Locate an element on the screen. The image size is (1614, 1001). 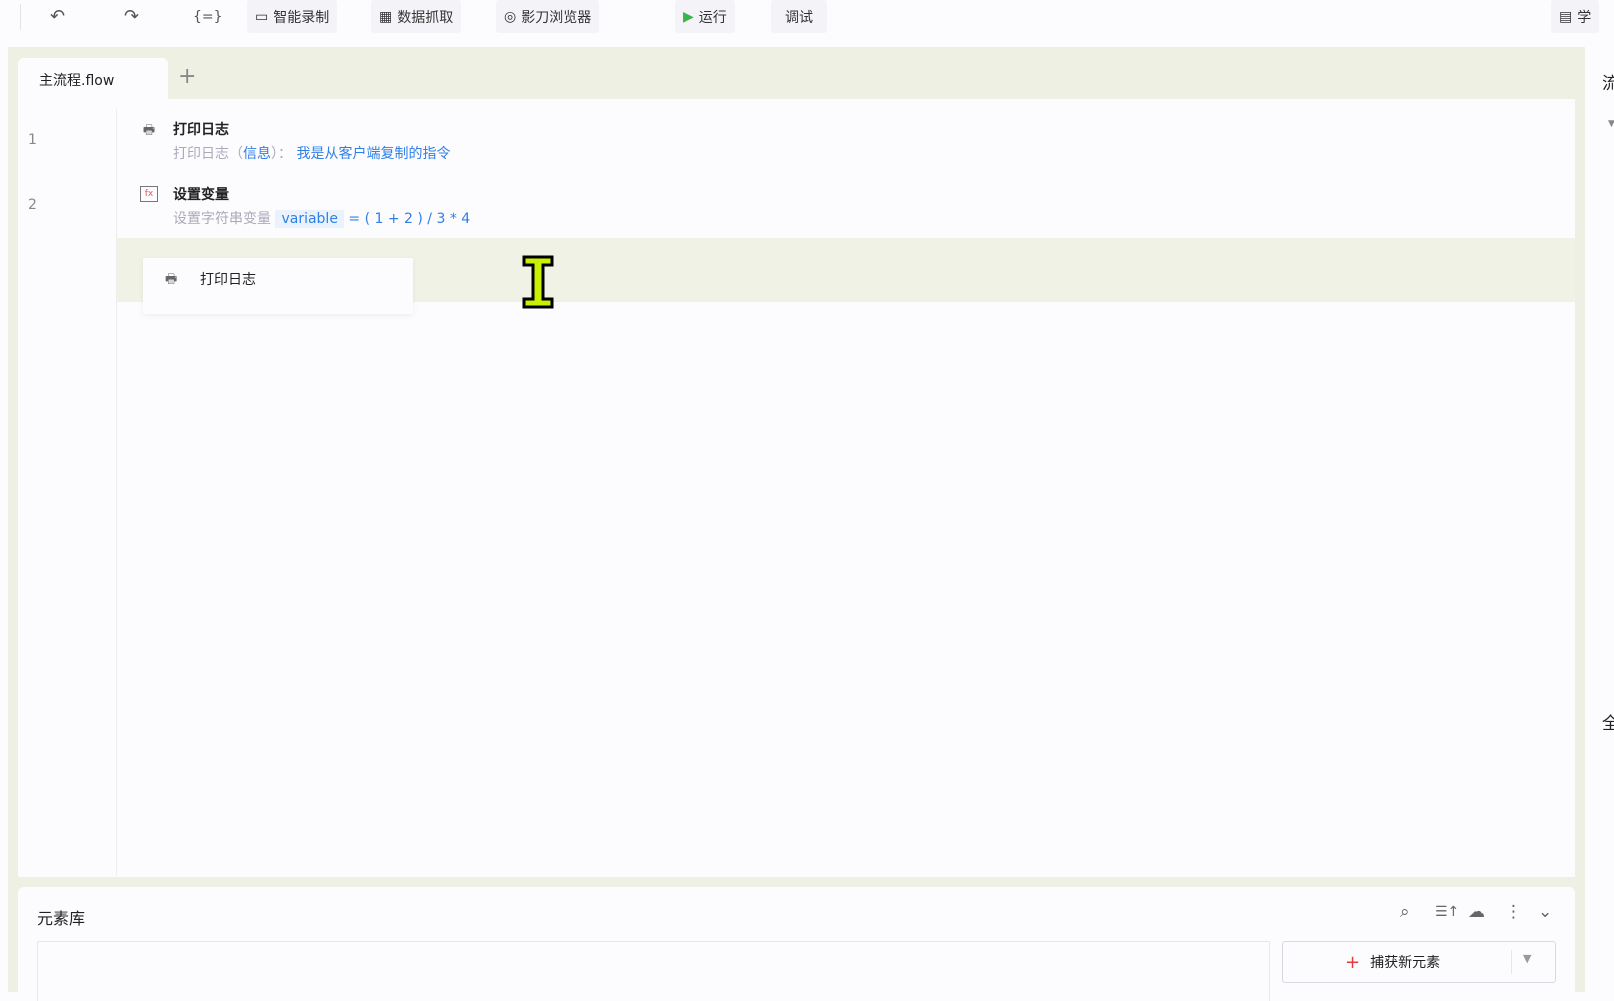
divider is located at coordinates (1511, 962).